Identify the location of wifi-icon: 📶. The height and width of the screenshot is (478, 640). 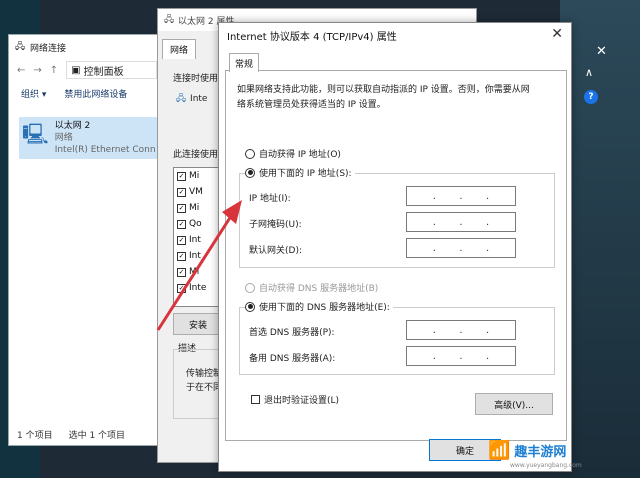
(499, 450).